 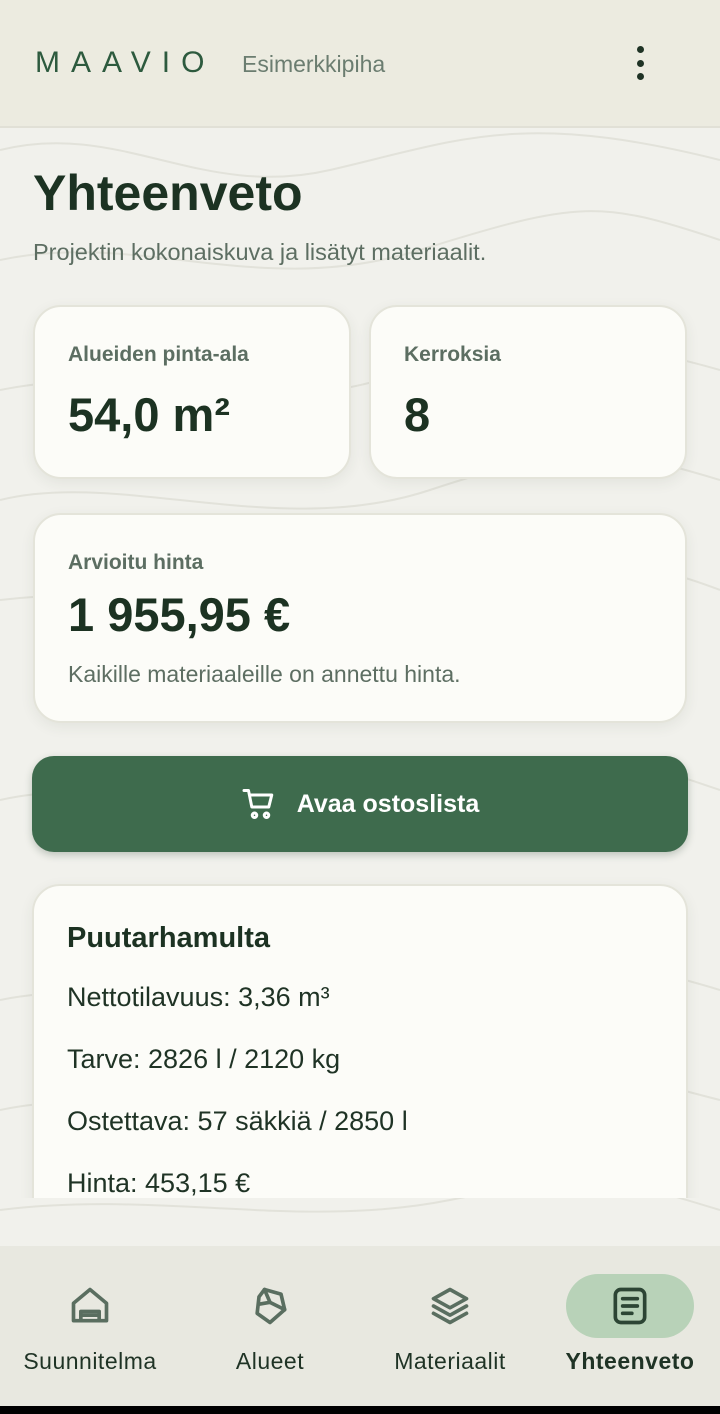 I want to click on material-price: Hinta: 453,15 €, so click(x=159, y=1183).